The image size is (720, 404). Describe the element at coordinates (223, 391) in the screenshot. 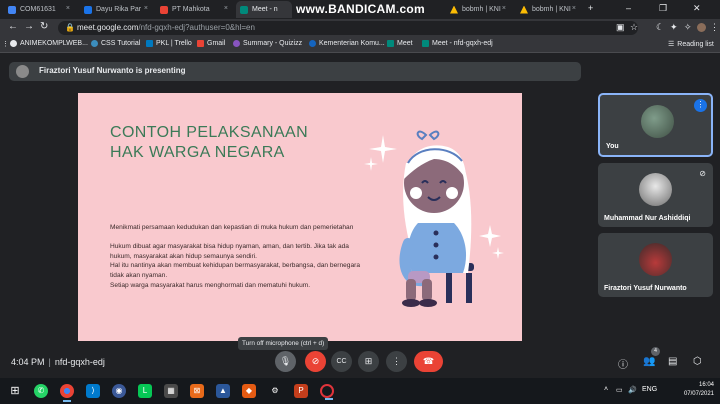

I see `photos-icon: ▲` at that location.